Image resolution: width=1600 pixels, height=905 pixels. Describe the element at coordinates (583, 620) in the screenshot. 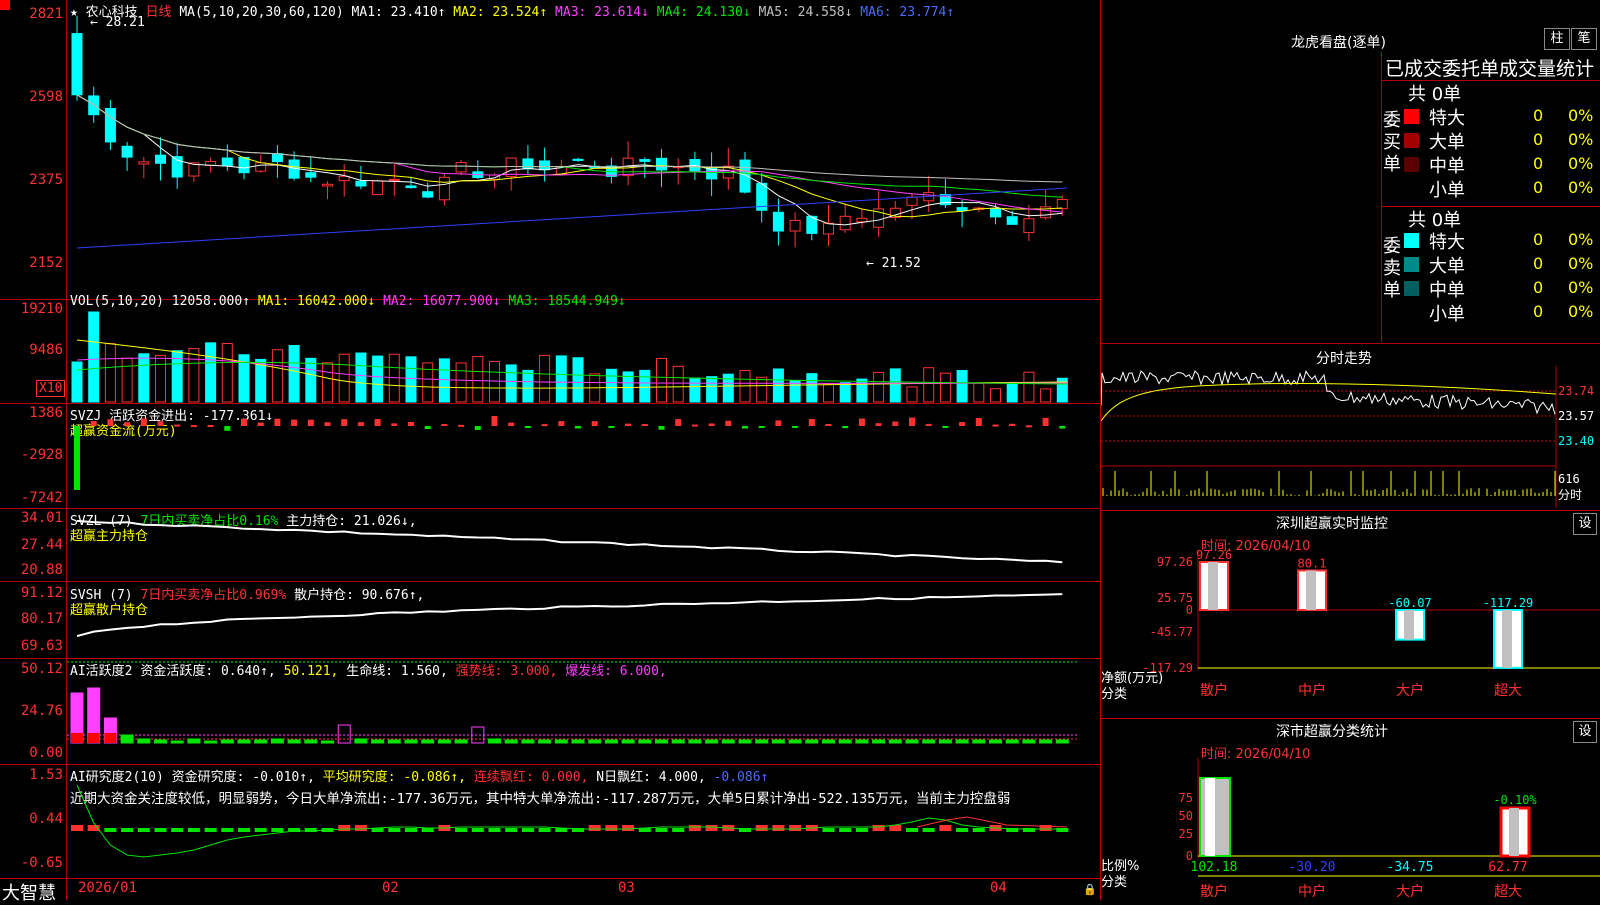

I see `svsh-chart` at that location.